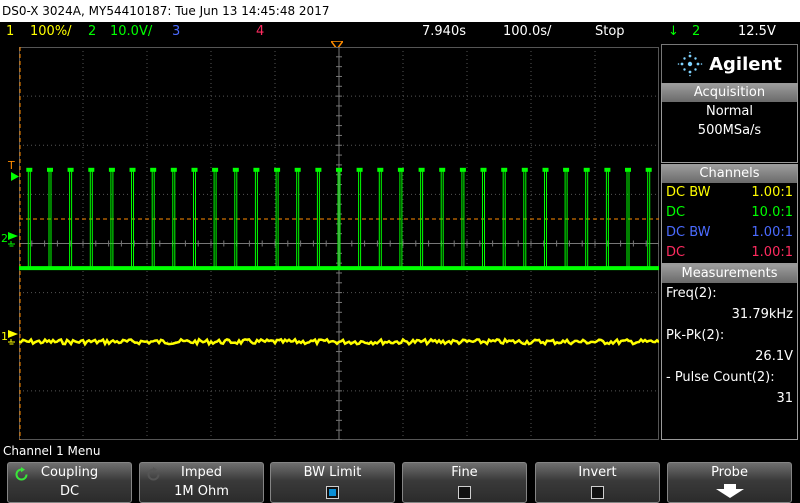 This screenshot has height=503, width=800. Describe the element at coordinates (745, 64) in the screenshot. I see `brand-name: Agilent` at that location.